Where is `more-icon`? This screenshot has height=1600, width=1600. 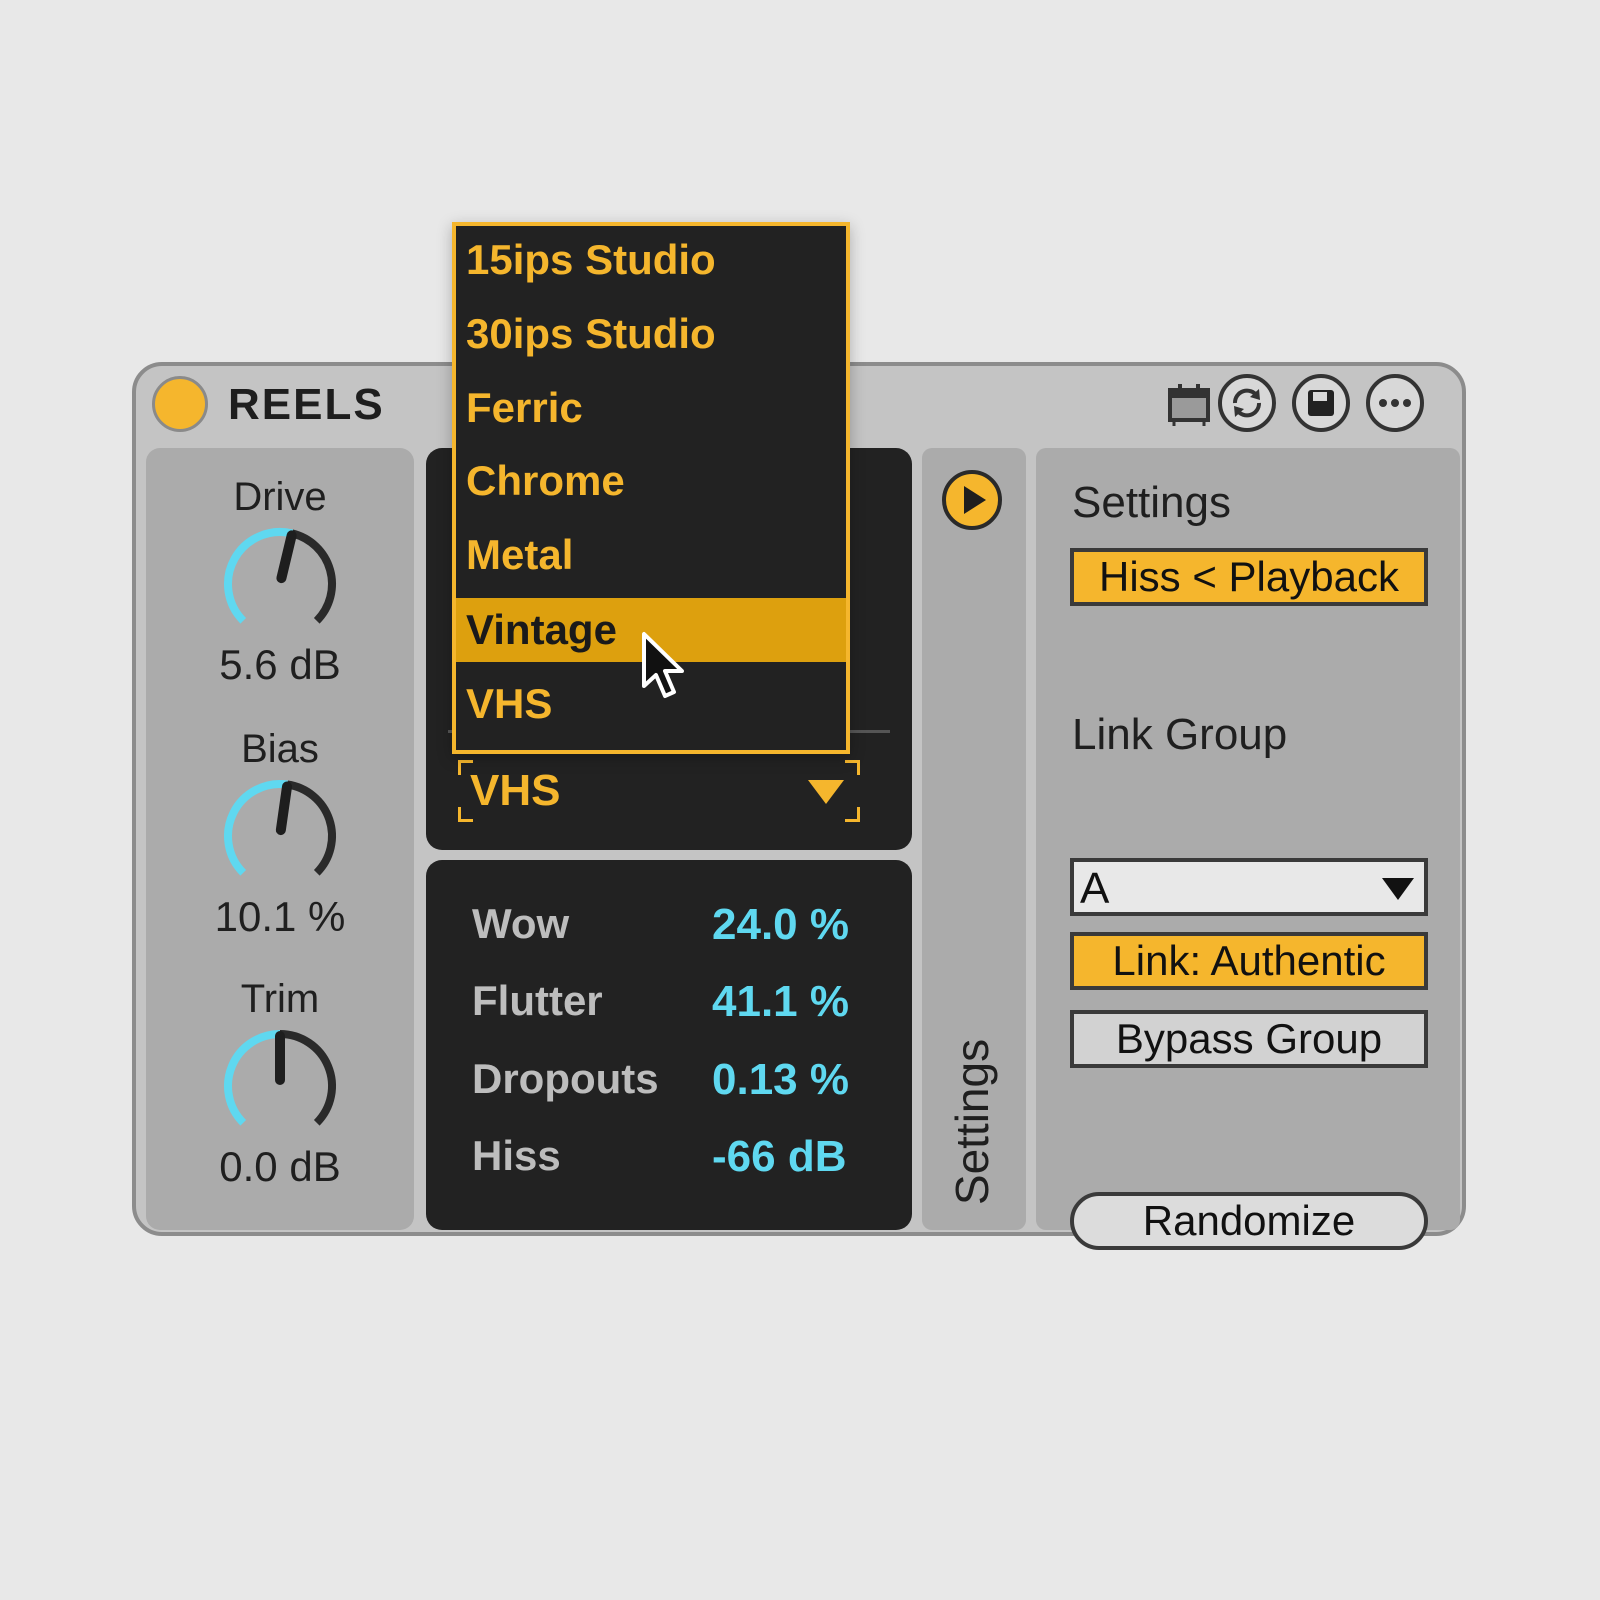
more-icon is located at coordinates (1395, 403).